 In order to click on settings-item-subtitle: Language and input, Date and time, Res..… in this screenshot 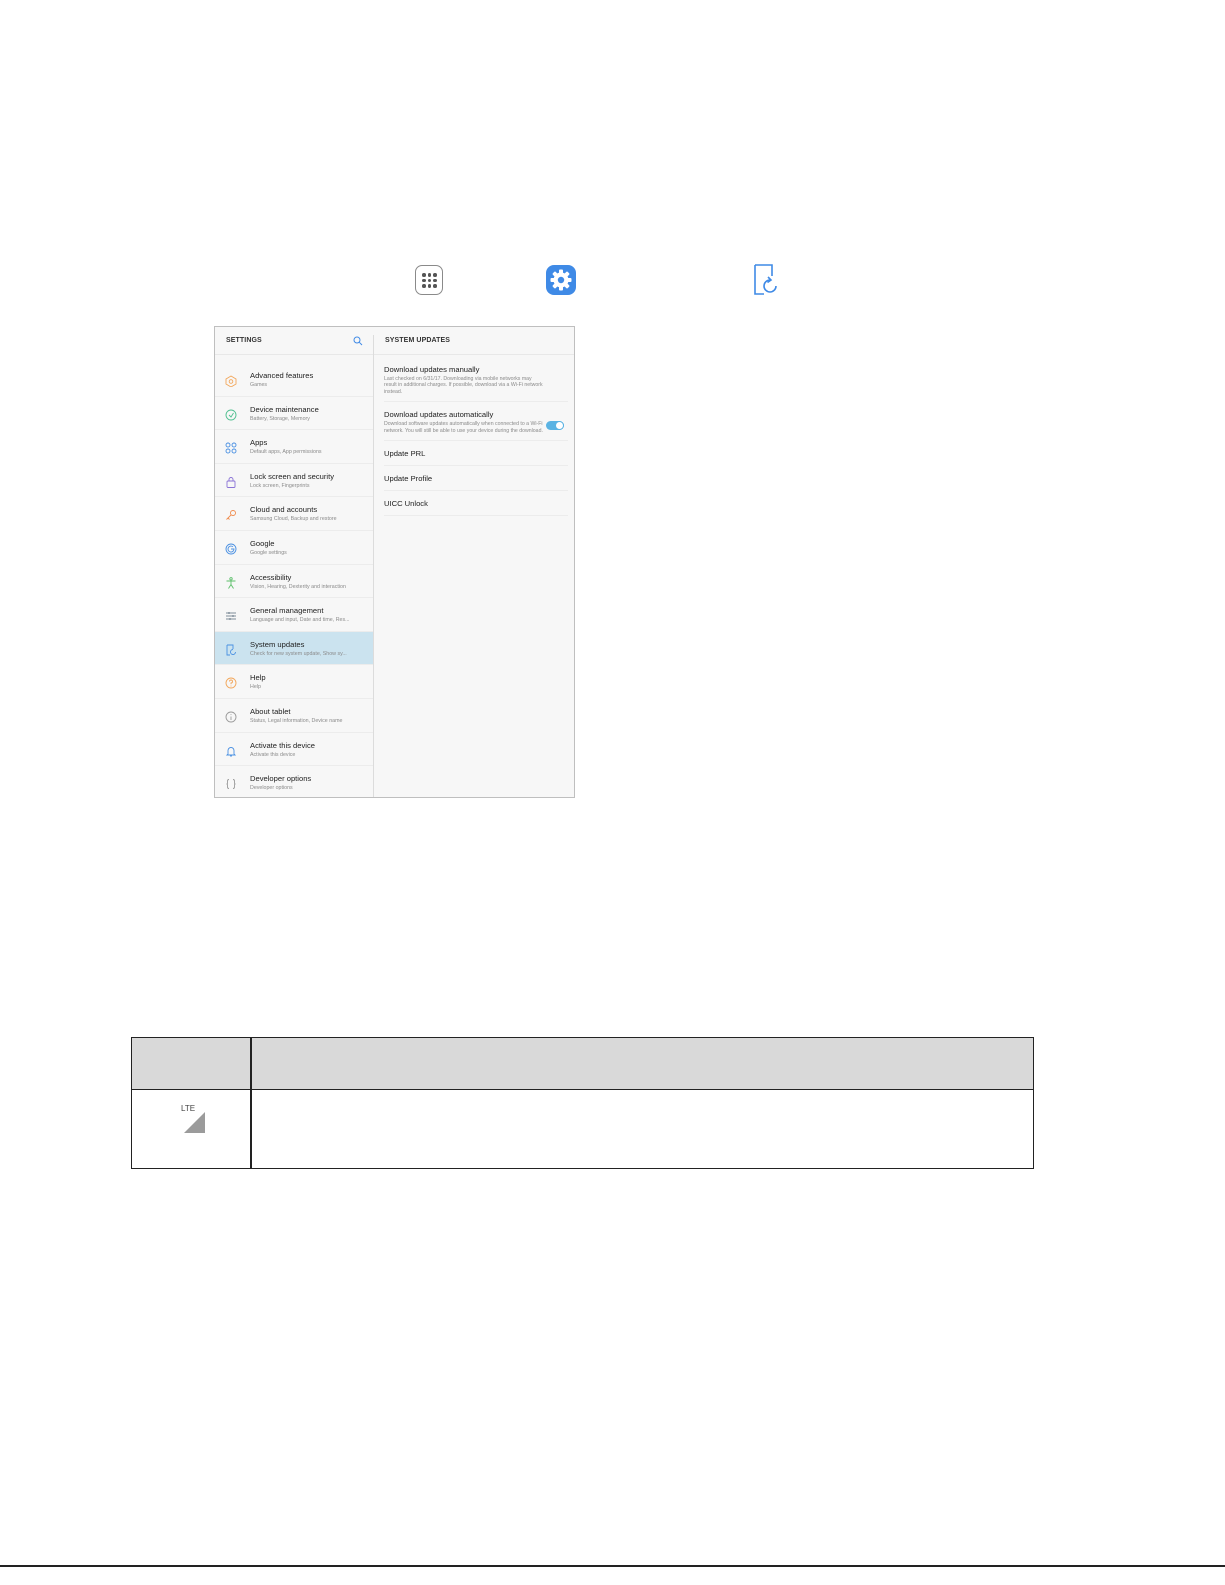, I will do `click(300, 620)`.